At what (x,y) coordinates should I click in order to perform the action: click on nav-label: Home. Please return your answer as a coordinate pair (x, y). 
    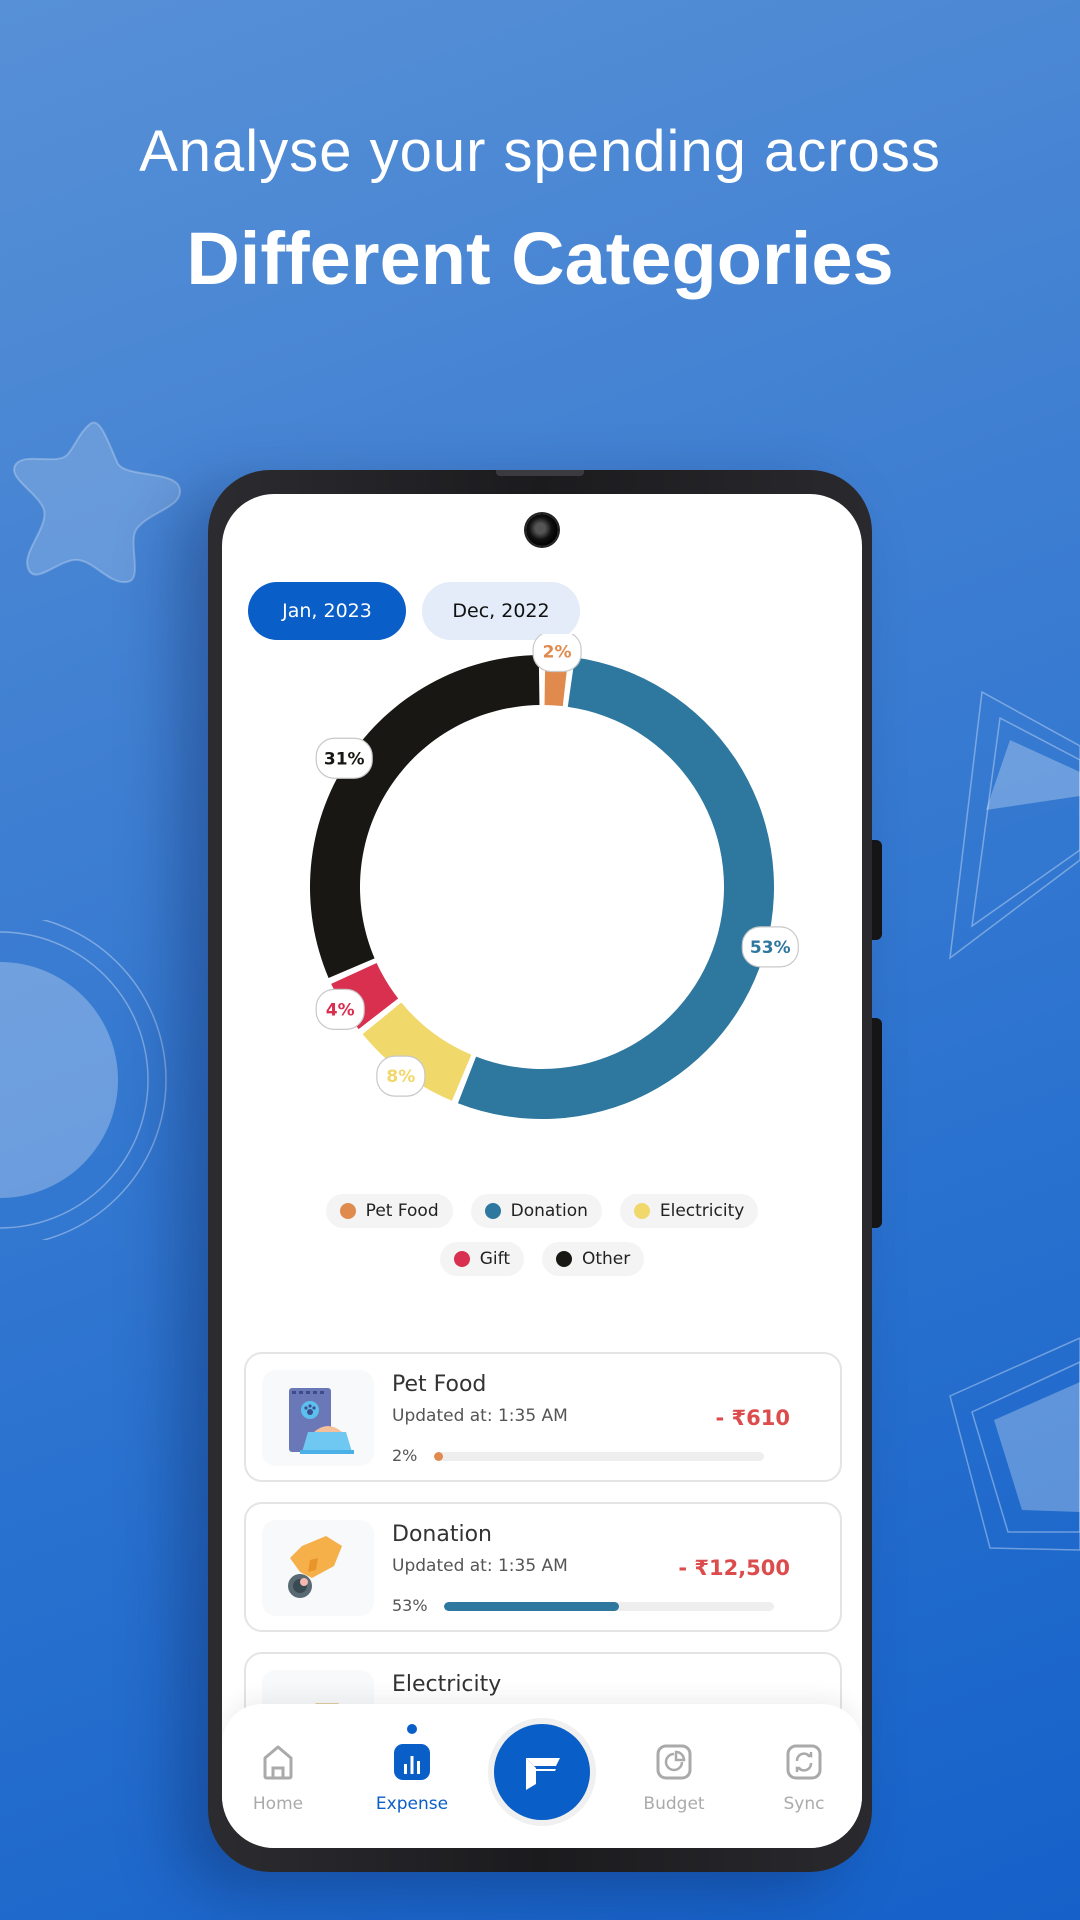
    Looking at the image, I should click on (278, 1804).